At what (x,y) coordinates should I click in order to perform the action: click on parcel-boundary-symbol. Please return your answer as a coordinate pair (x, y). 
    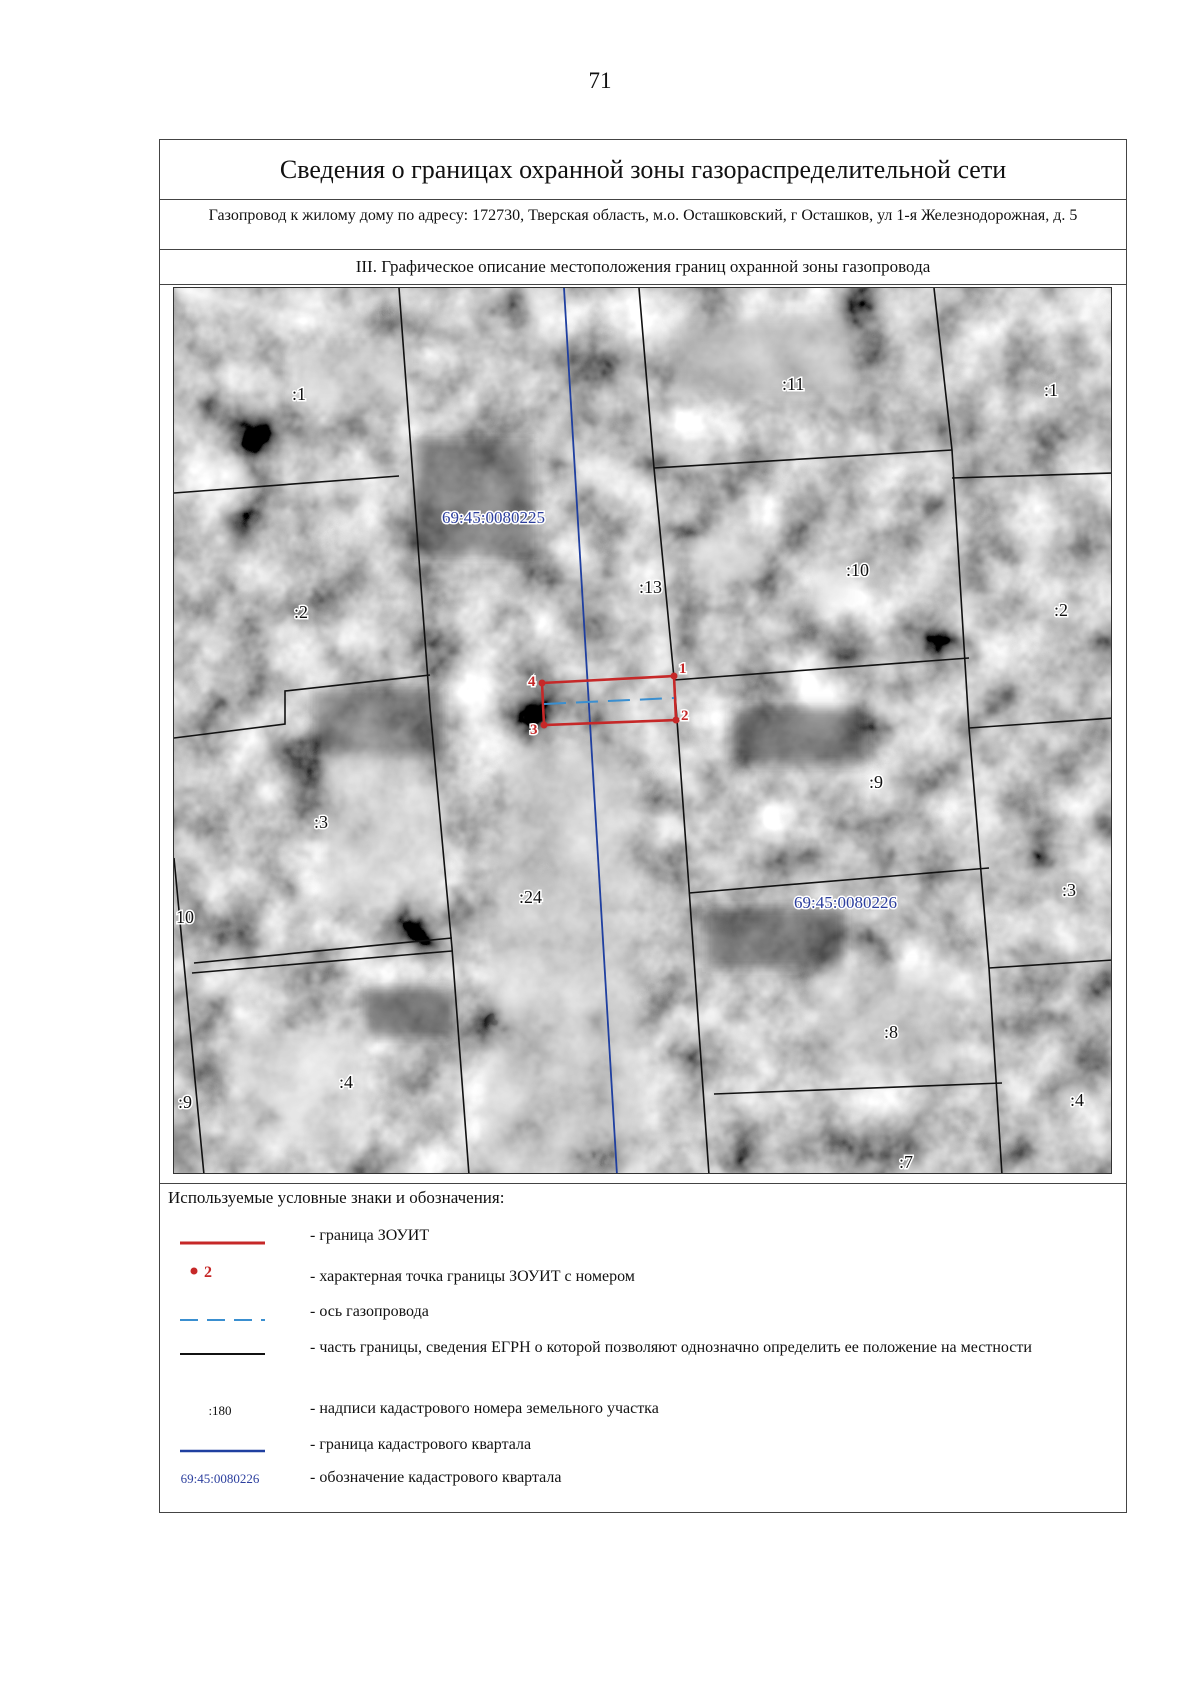
    Looking at the image, I should click on (220, 1353).